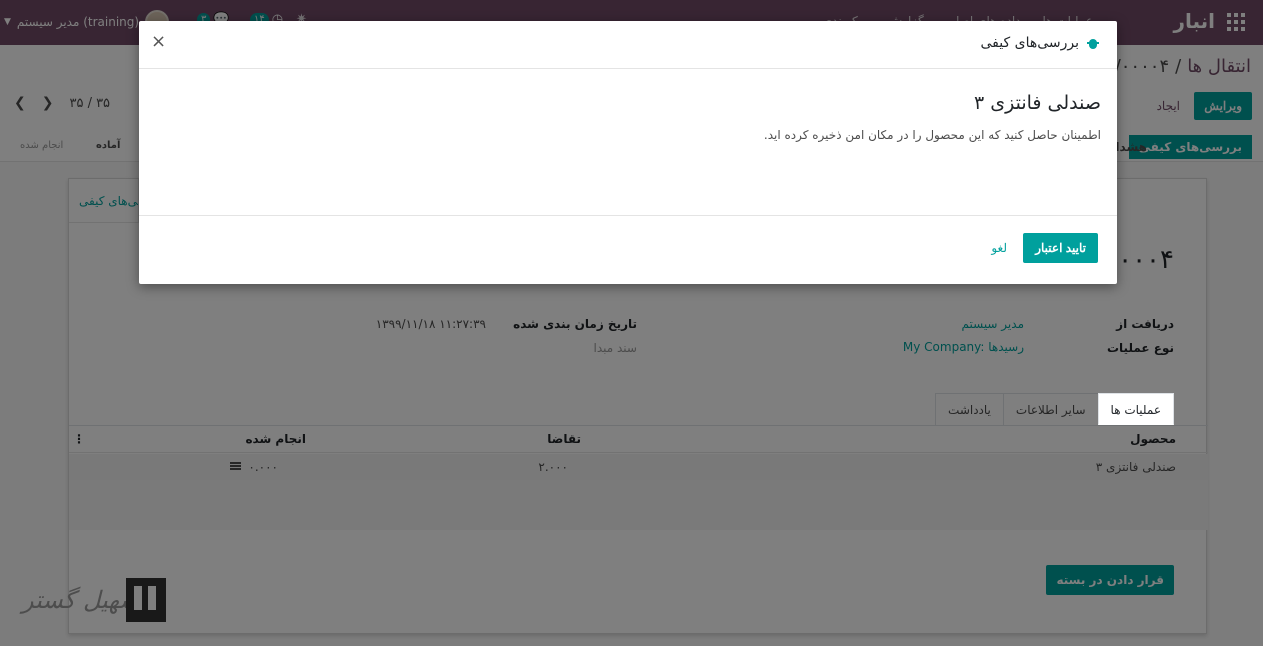 The width and height of the screenshot is (1263, 646). Describe the element at coordinates (1135, 409) in the screenshot. I see `tab-operations: عملیات ها` at that location.